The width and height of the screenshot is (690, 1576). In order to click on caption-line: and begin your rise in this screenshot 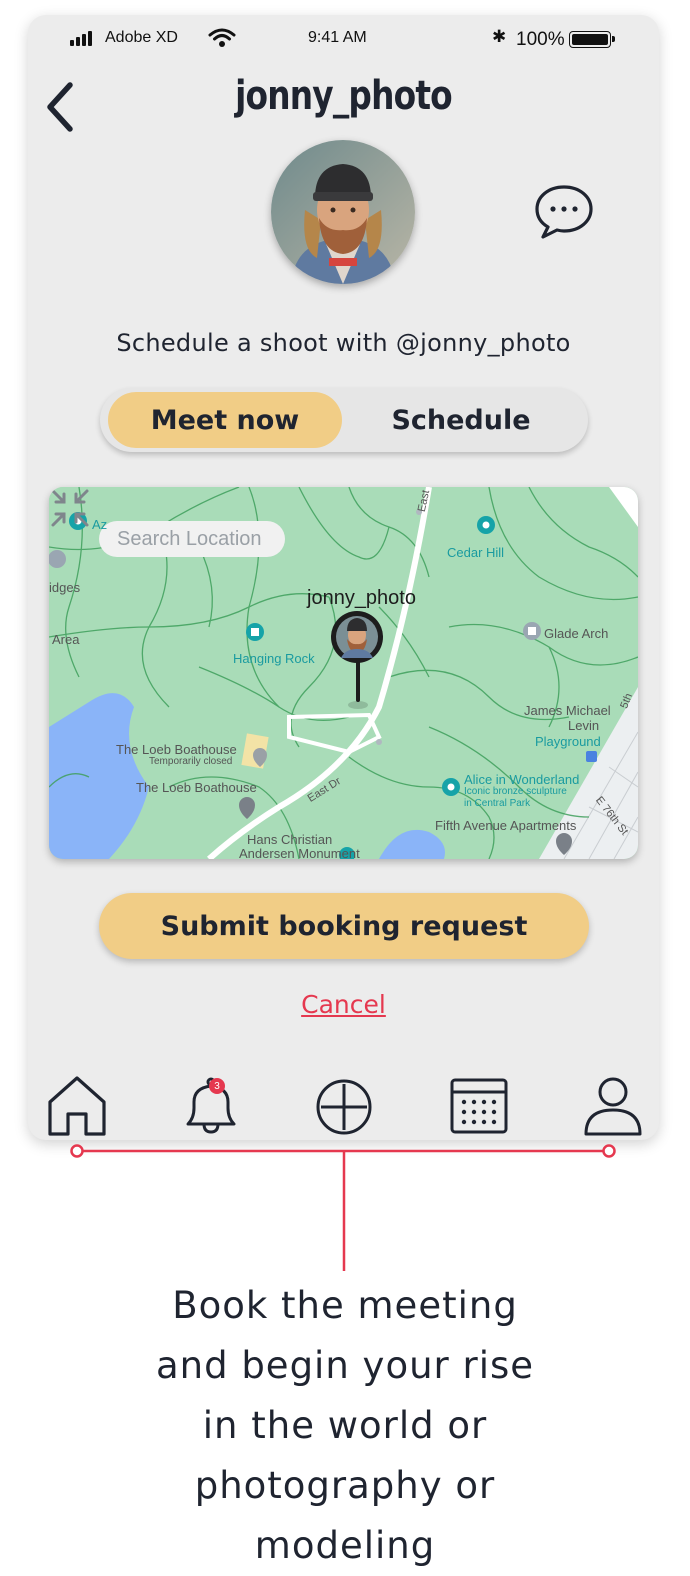, I will do `click(345, 1365)`.